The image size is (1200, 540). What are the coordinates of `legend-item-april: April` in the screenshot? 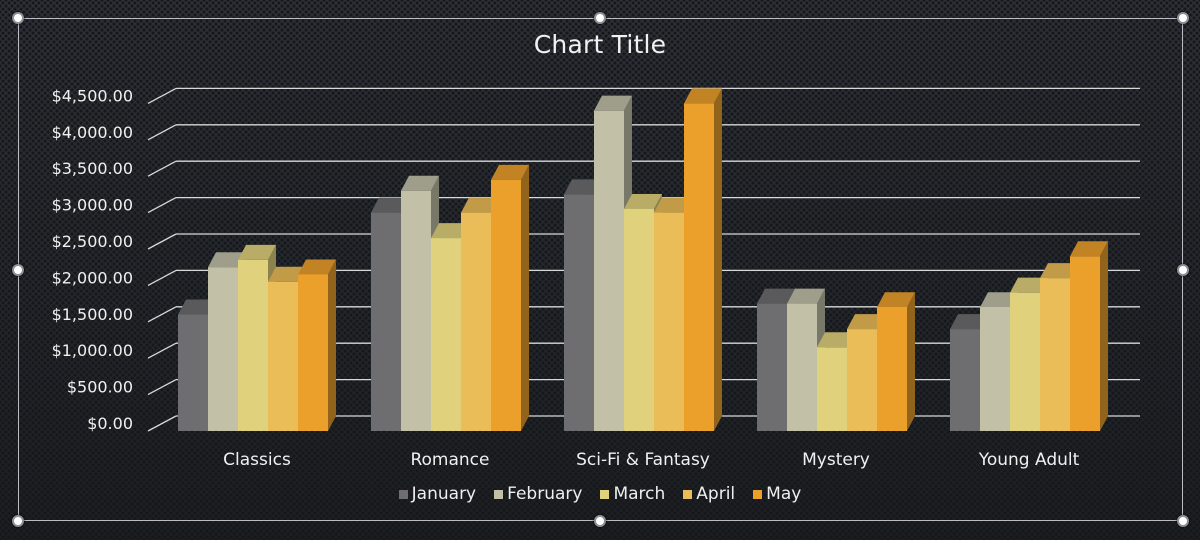 It's located at (709, 494).